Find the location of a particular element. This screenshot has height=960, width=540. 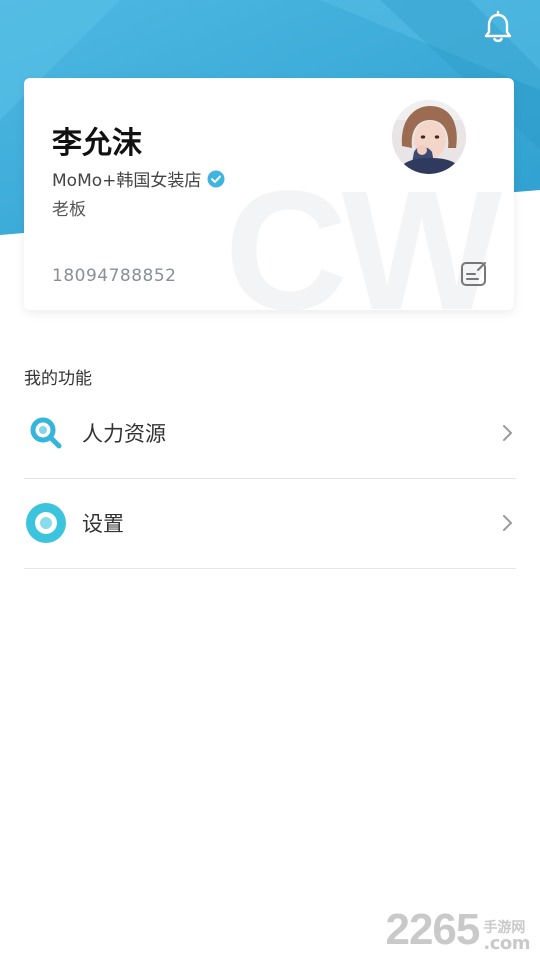

user-role: 老板 is located at coordinates (69, 210).